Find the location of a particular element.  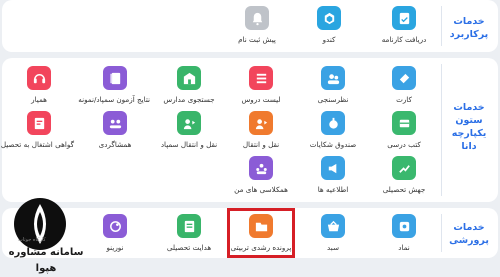

tile-card: کارت is located at coordinates (404, 85).